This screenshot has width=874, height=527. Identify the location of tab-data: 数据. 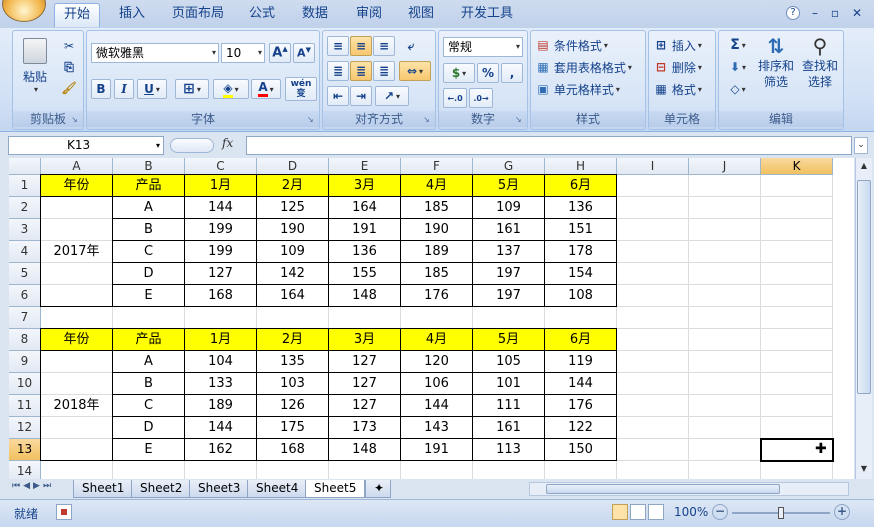
(315, 15).